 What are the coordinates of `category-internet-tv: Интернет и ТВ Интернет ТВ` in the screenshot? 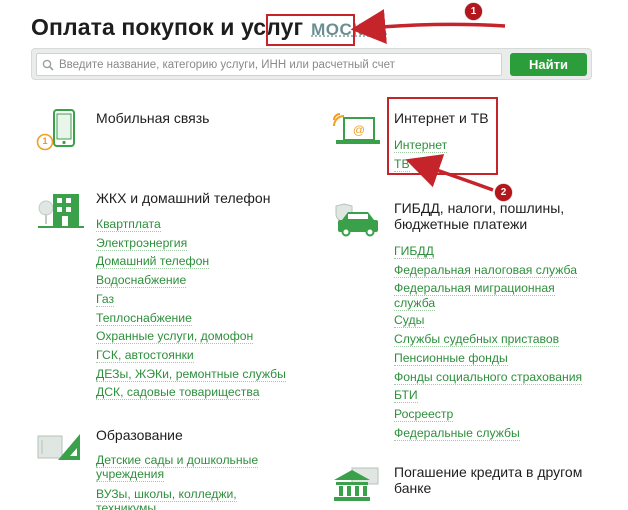 It's located at (441, 141).